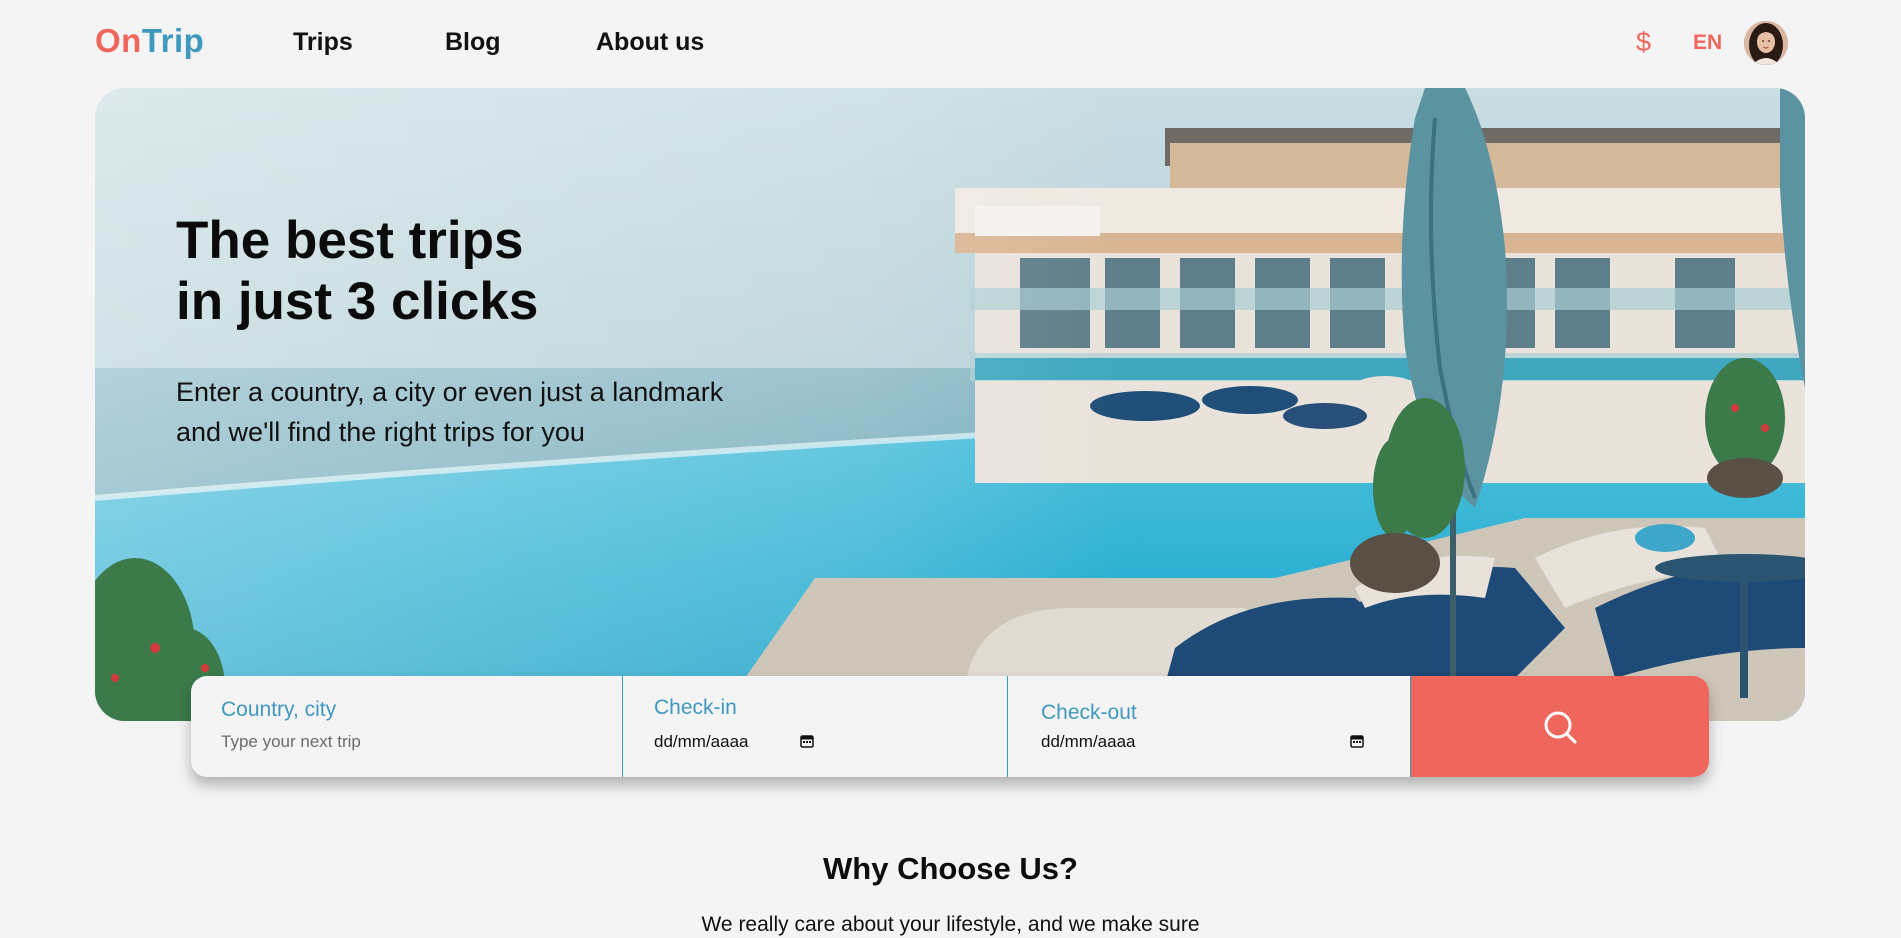 Image resolution: width=1901 pixels, height=938 pixels. I want to click on currency-selector: $, so click(1643, 42).